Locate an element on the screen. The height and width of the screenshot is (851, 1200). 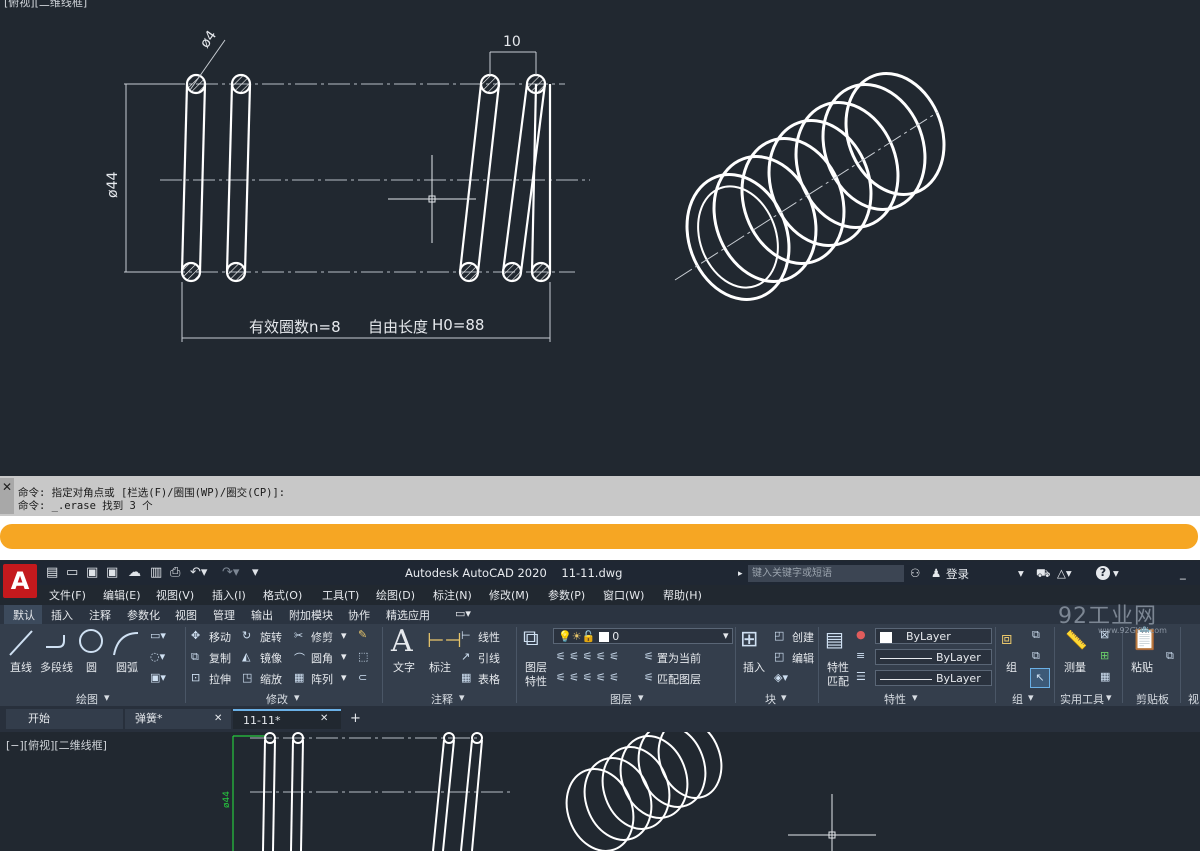
add-tab-icon: + is located at coordinates (355, 719).